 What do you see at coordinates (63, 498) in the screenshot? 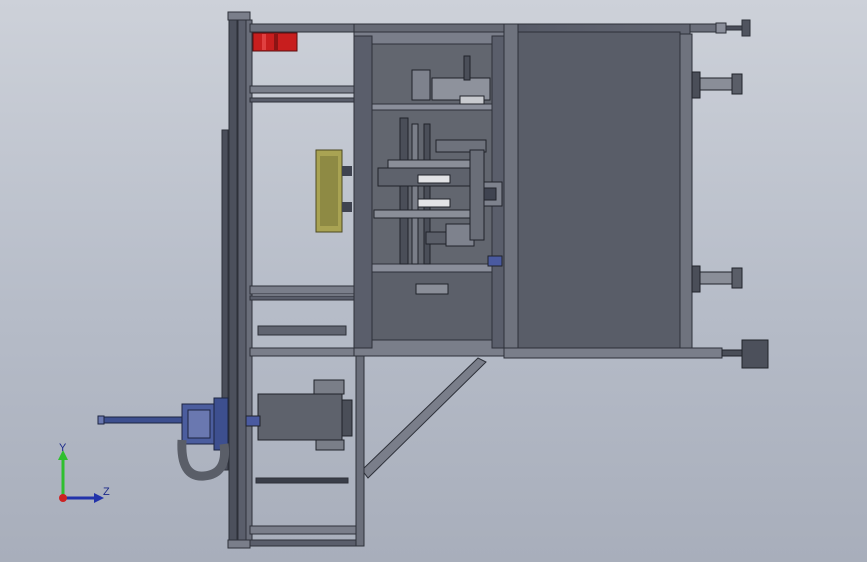
I see `triad-origin` at bounding box center [63, 498].